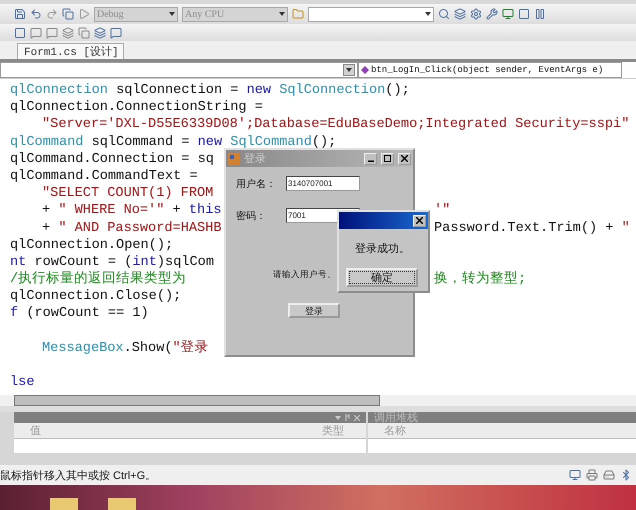 The image size is (636, 510). Describe the element at coordinates (444, 14) in the screenshot. I see `search-icon` at that location.